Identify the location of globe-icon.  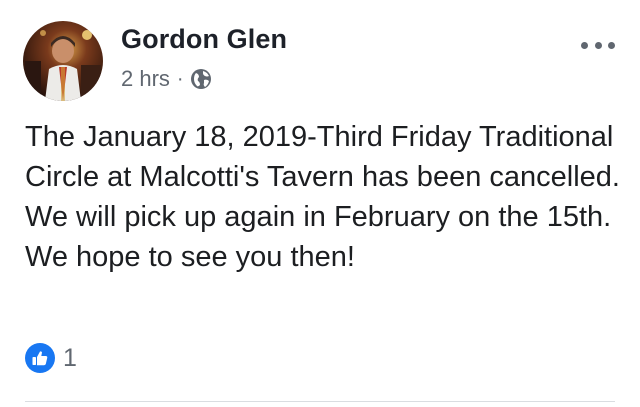
(201, 79).